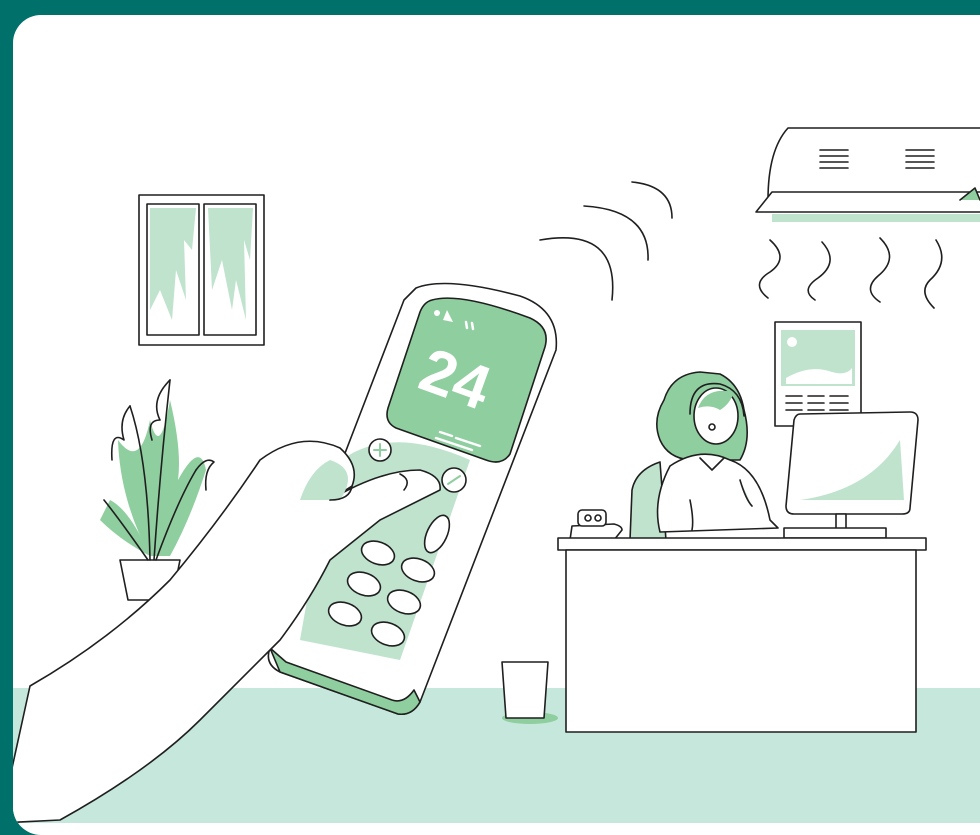  I want to click on wifi-signal-icon, so click(606, 241).